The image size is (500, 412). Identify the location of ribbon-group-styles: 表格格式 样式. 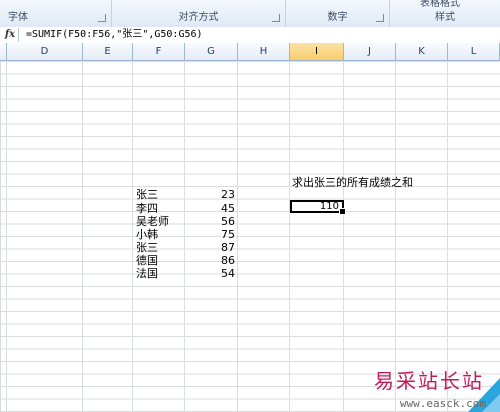
(445, 13).